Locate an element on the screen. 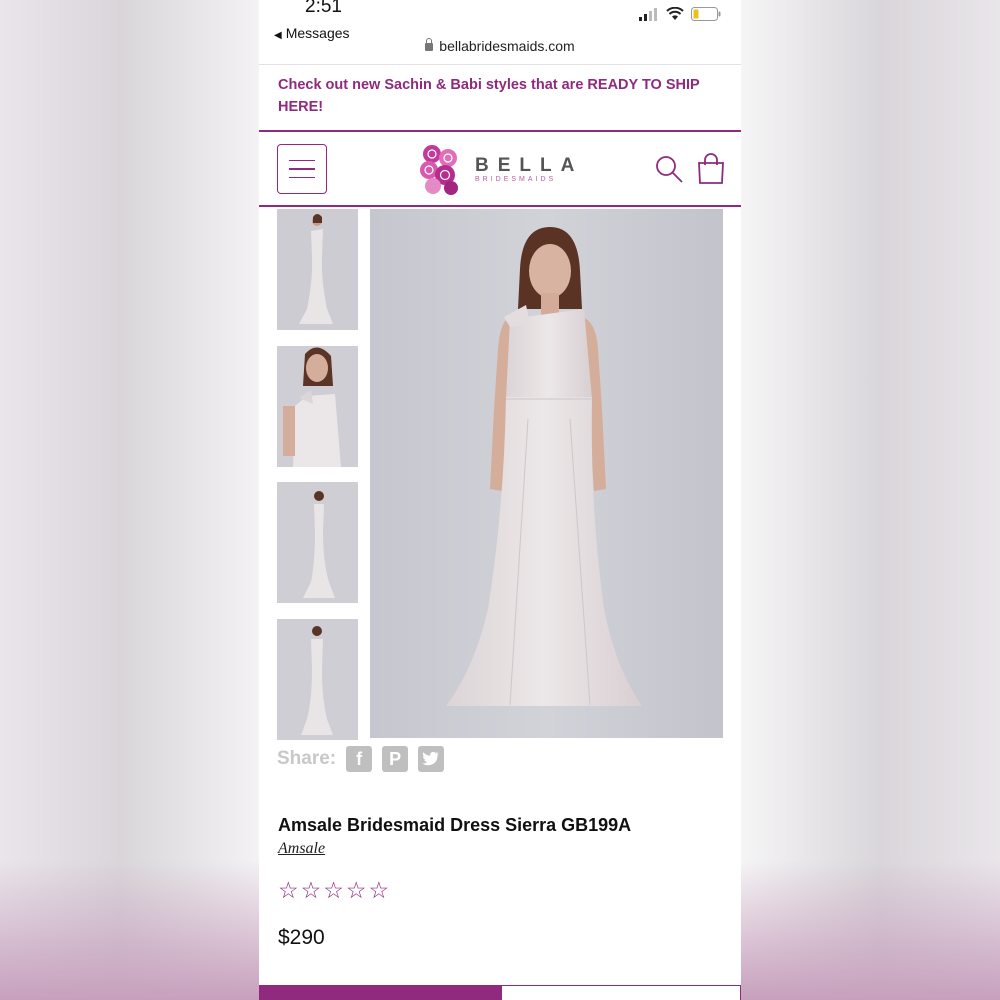  hamburger-menu-button is located at coordinates (302, 169).